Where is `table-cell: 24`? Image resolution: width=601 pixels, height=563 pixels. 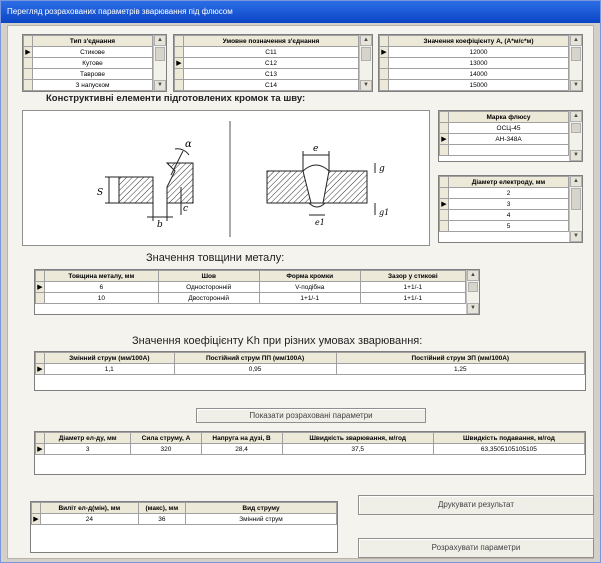 table-cell: 24 is located at coordinates (89, 519).